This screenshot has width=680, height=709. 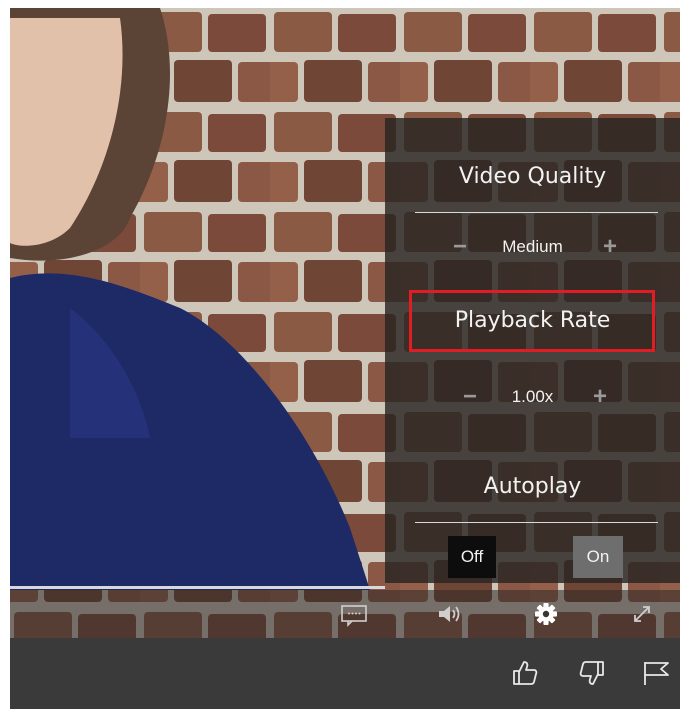 What do you see at coordinates (449, 614) in the screenshot?
I see `volume-icon` at bounding box center [449, 614].